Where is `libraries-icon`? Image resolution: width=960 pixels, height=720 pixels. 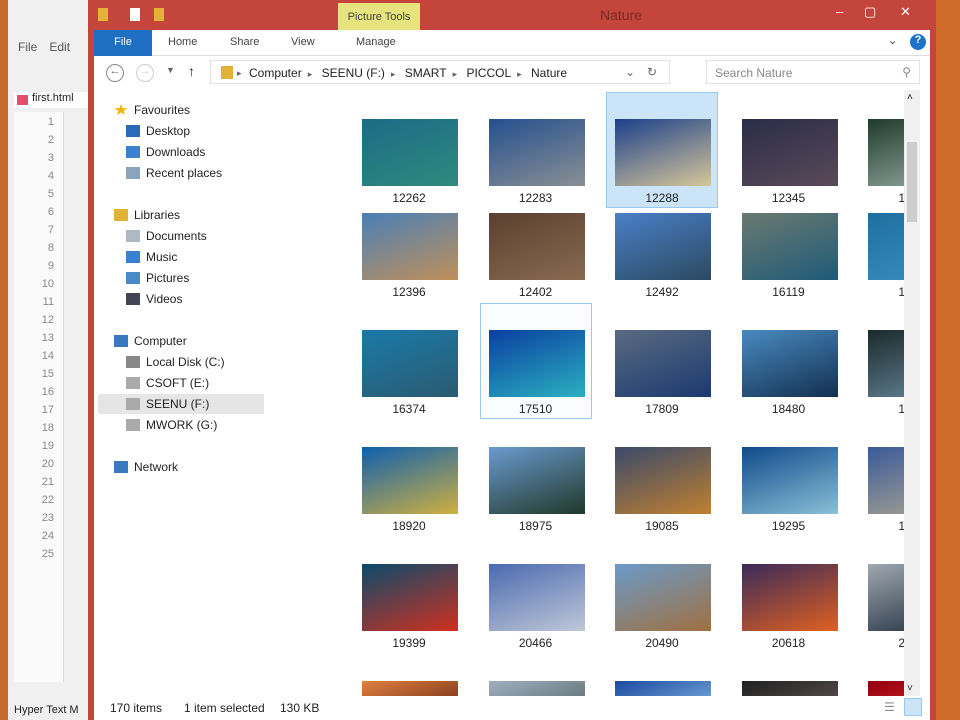 libraries-icon is located at coordinates (121, 215).